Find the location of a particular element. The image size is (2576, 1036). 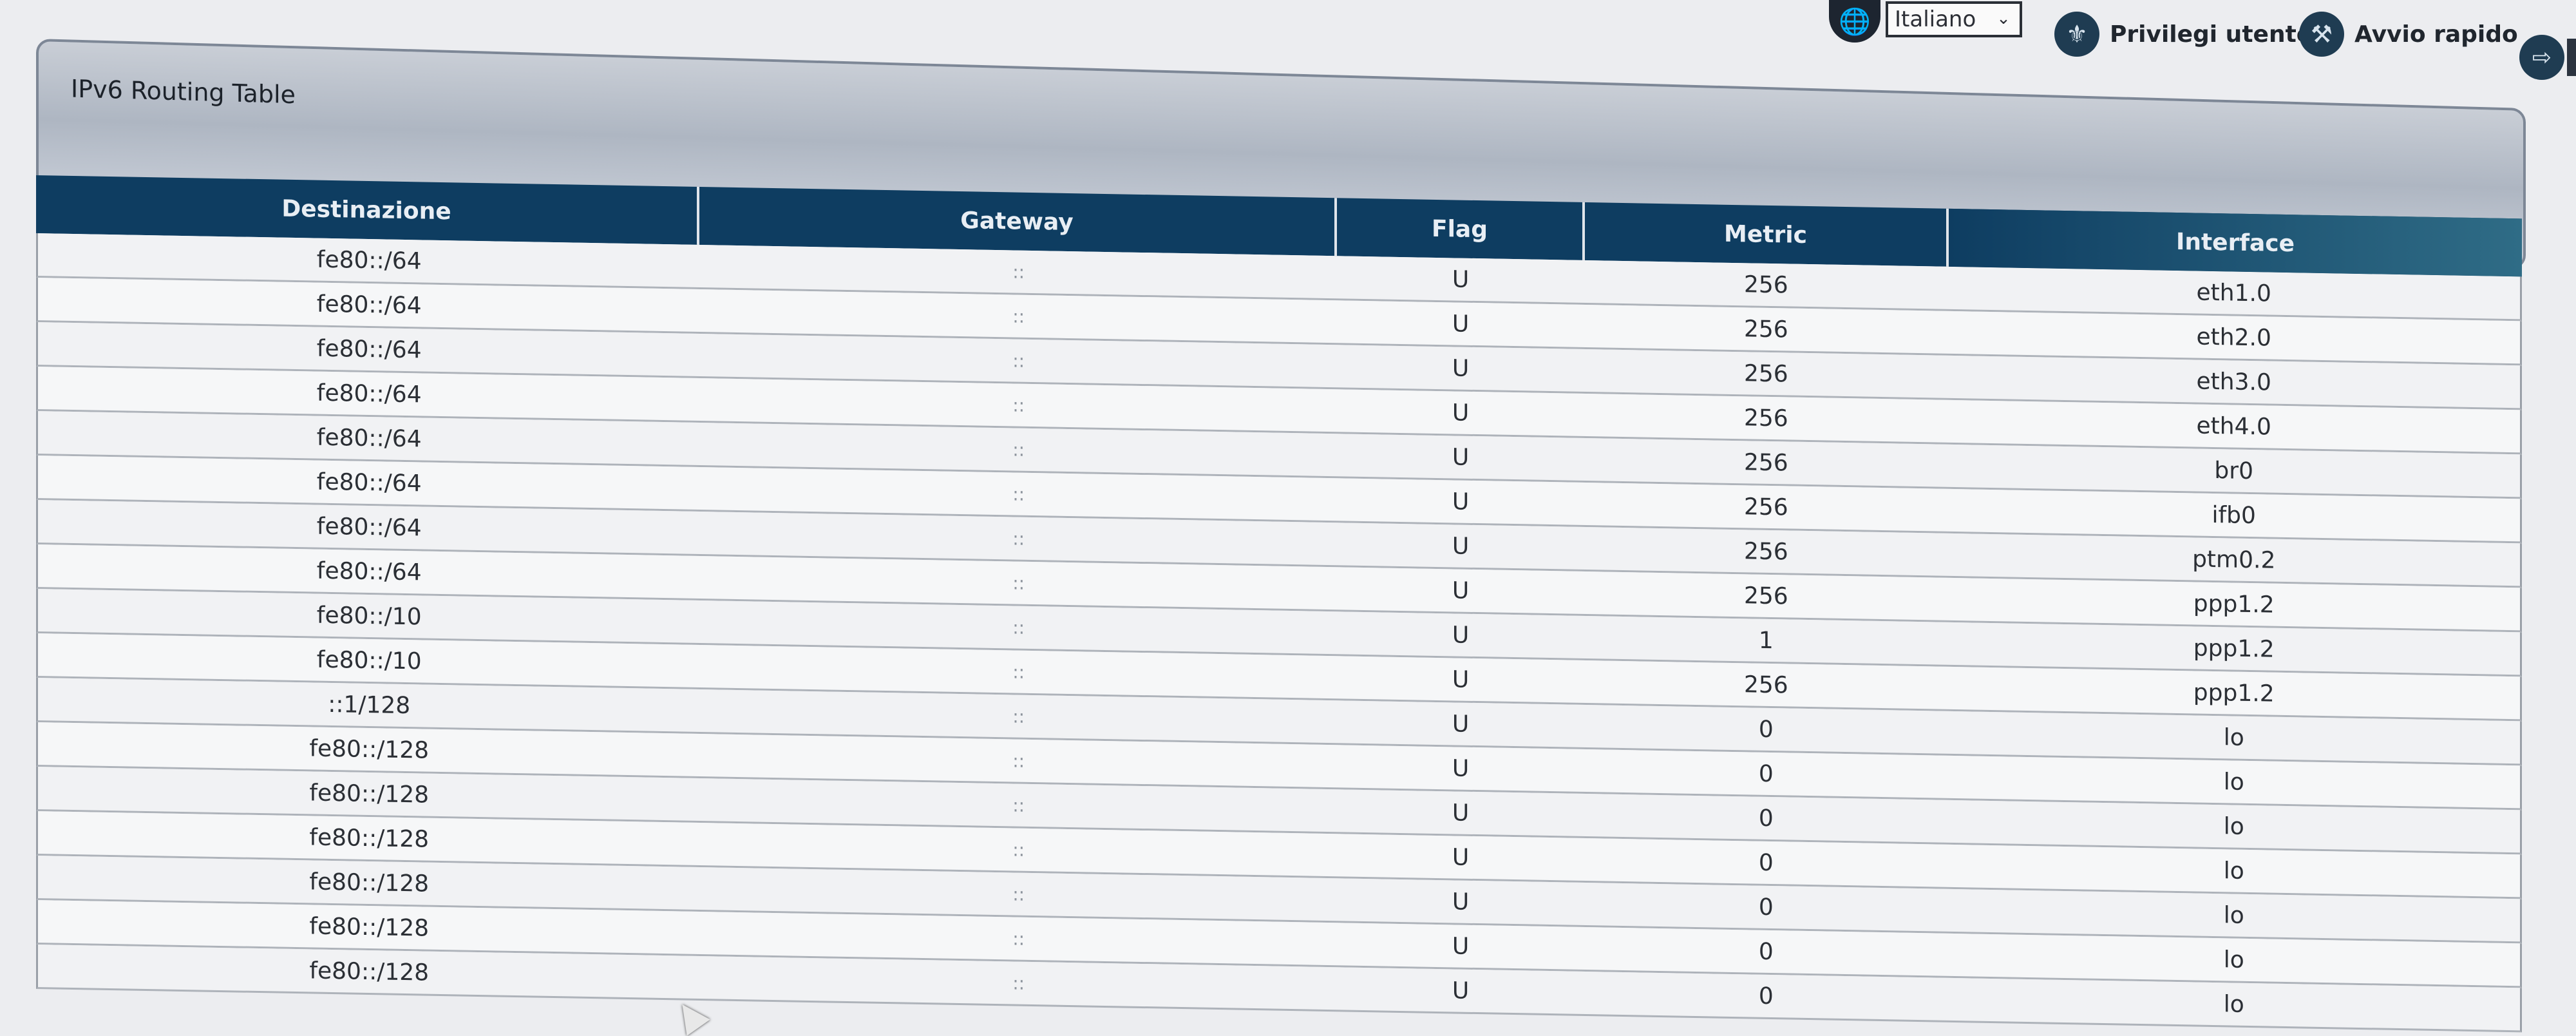

language-selected-value: Italiano is located at coordinates (1935, 19).